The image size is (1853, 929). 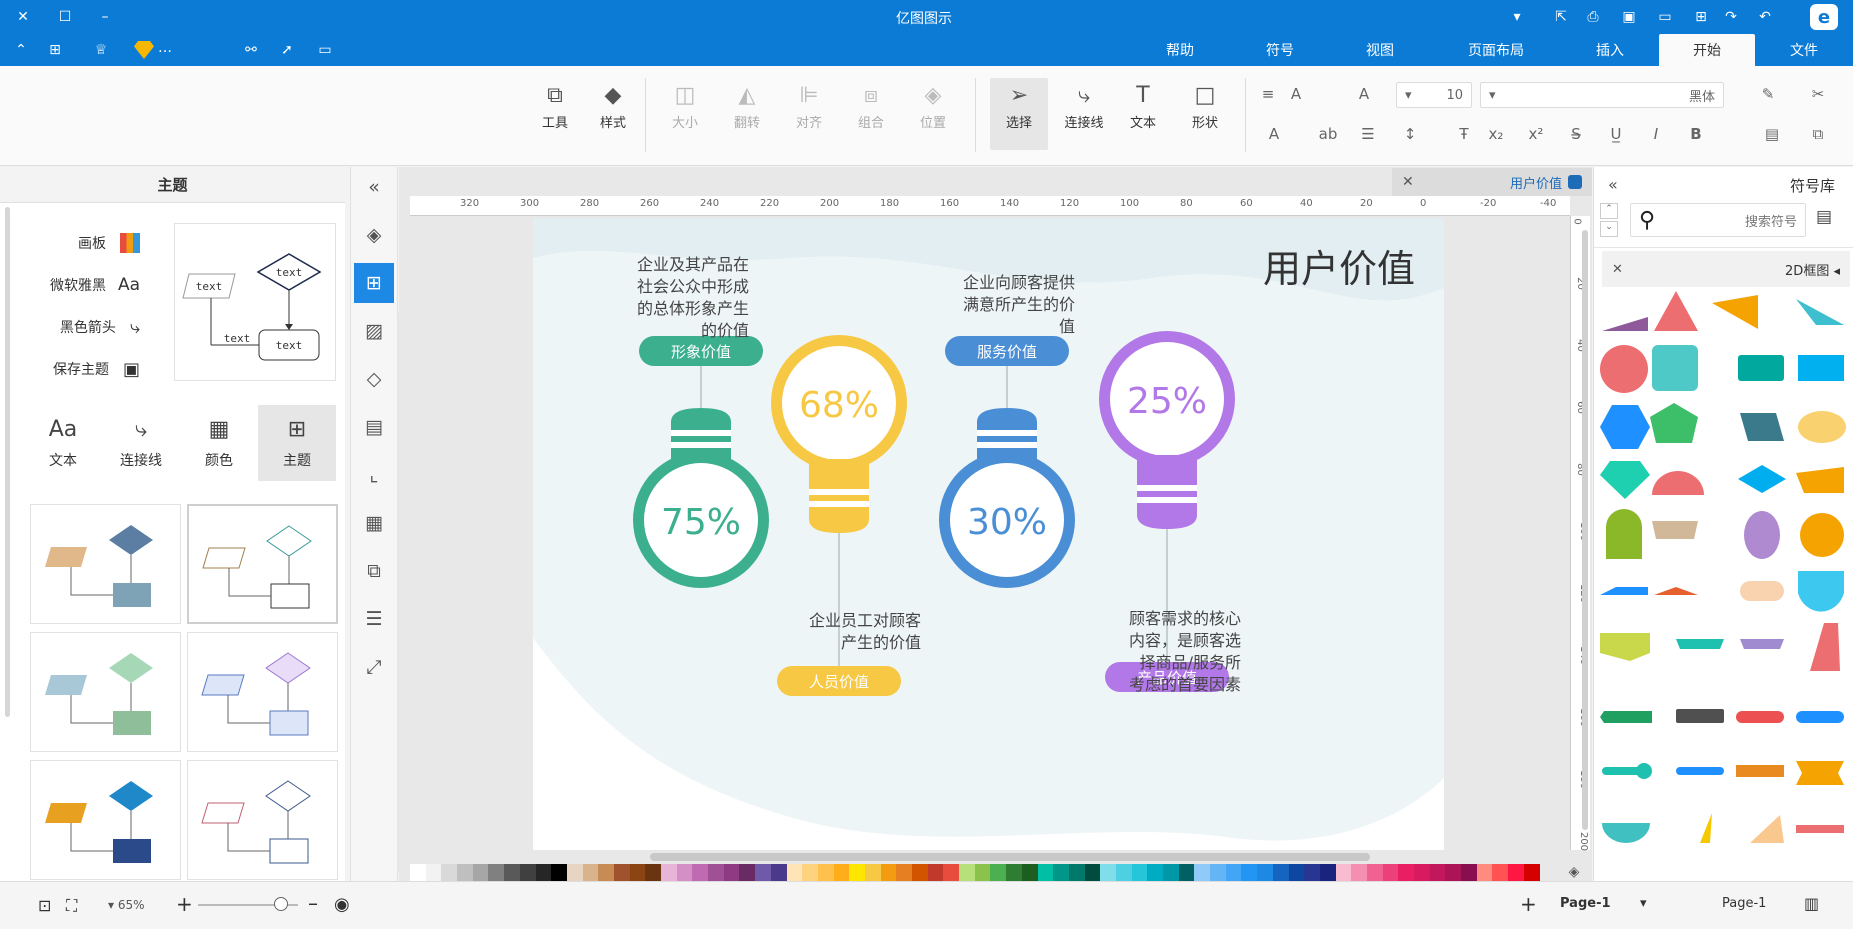 I want to click on text-button: T 文本, so click(x=1143, y=114).